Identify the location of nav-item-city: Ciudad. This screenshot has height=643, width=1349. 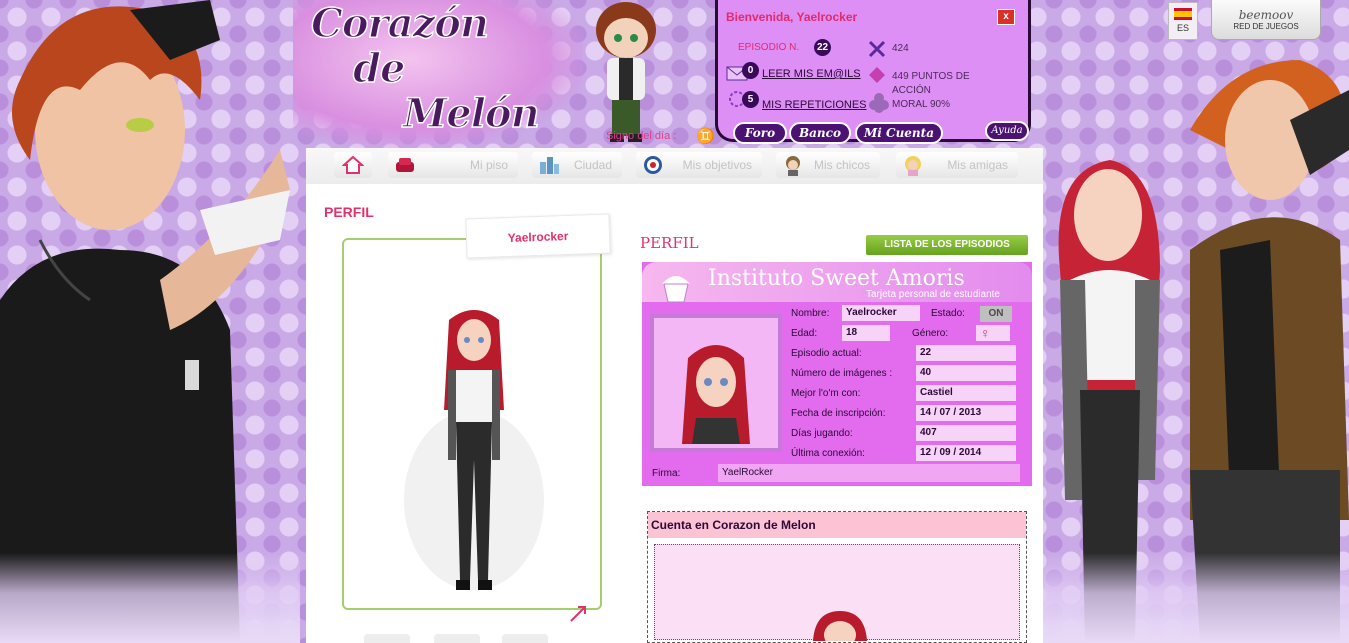
(577, 165).